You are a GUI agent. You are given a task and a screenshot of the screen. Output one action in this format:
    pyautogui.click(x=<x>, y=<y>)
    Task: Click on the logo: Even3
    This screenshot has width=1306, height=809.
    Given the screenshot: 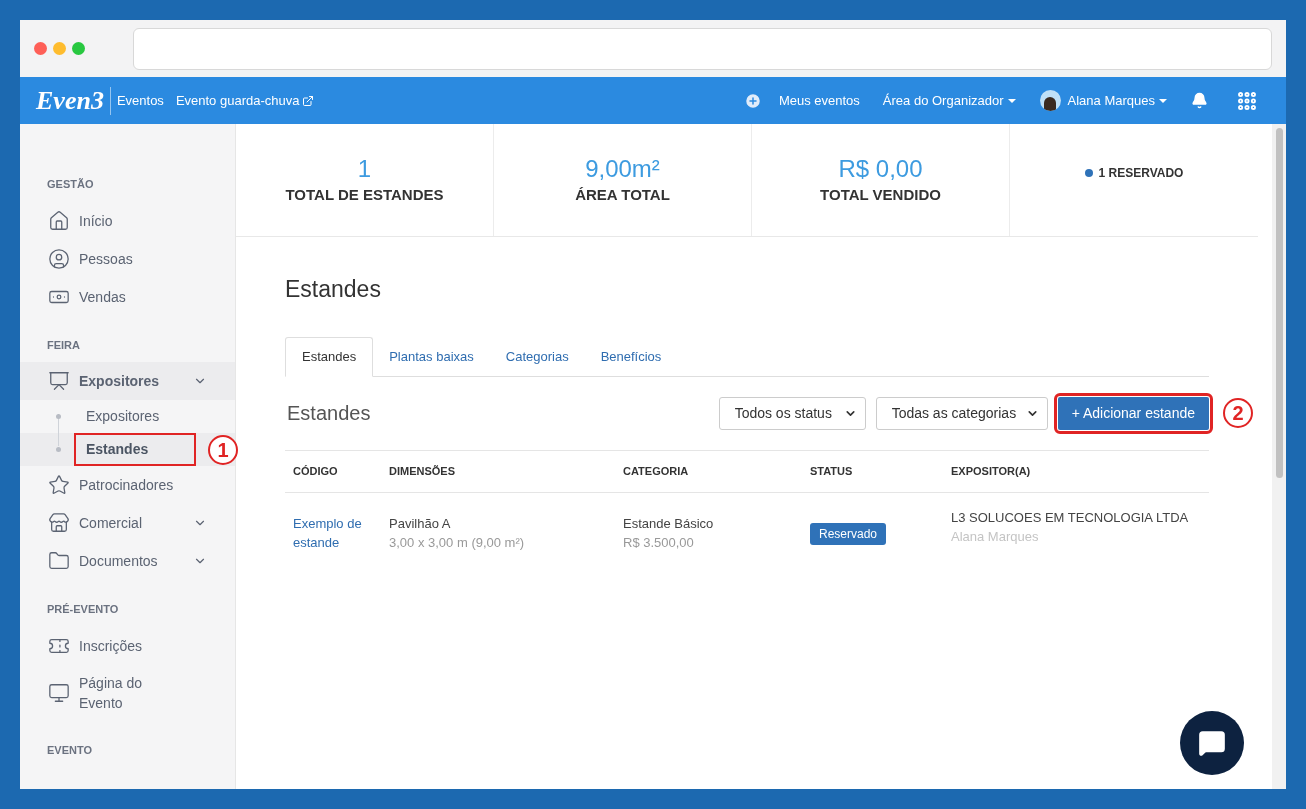 What is the action you would take?
    pyautogui.click(x=73, y=100)
    